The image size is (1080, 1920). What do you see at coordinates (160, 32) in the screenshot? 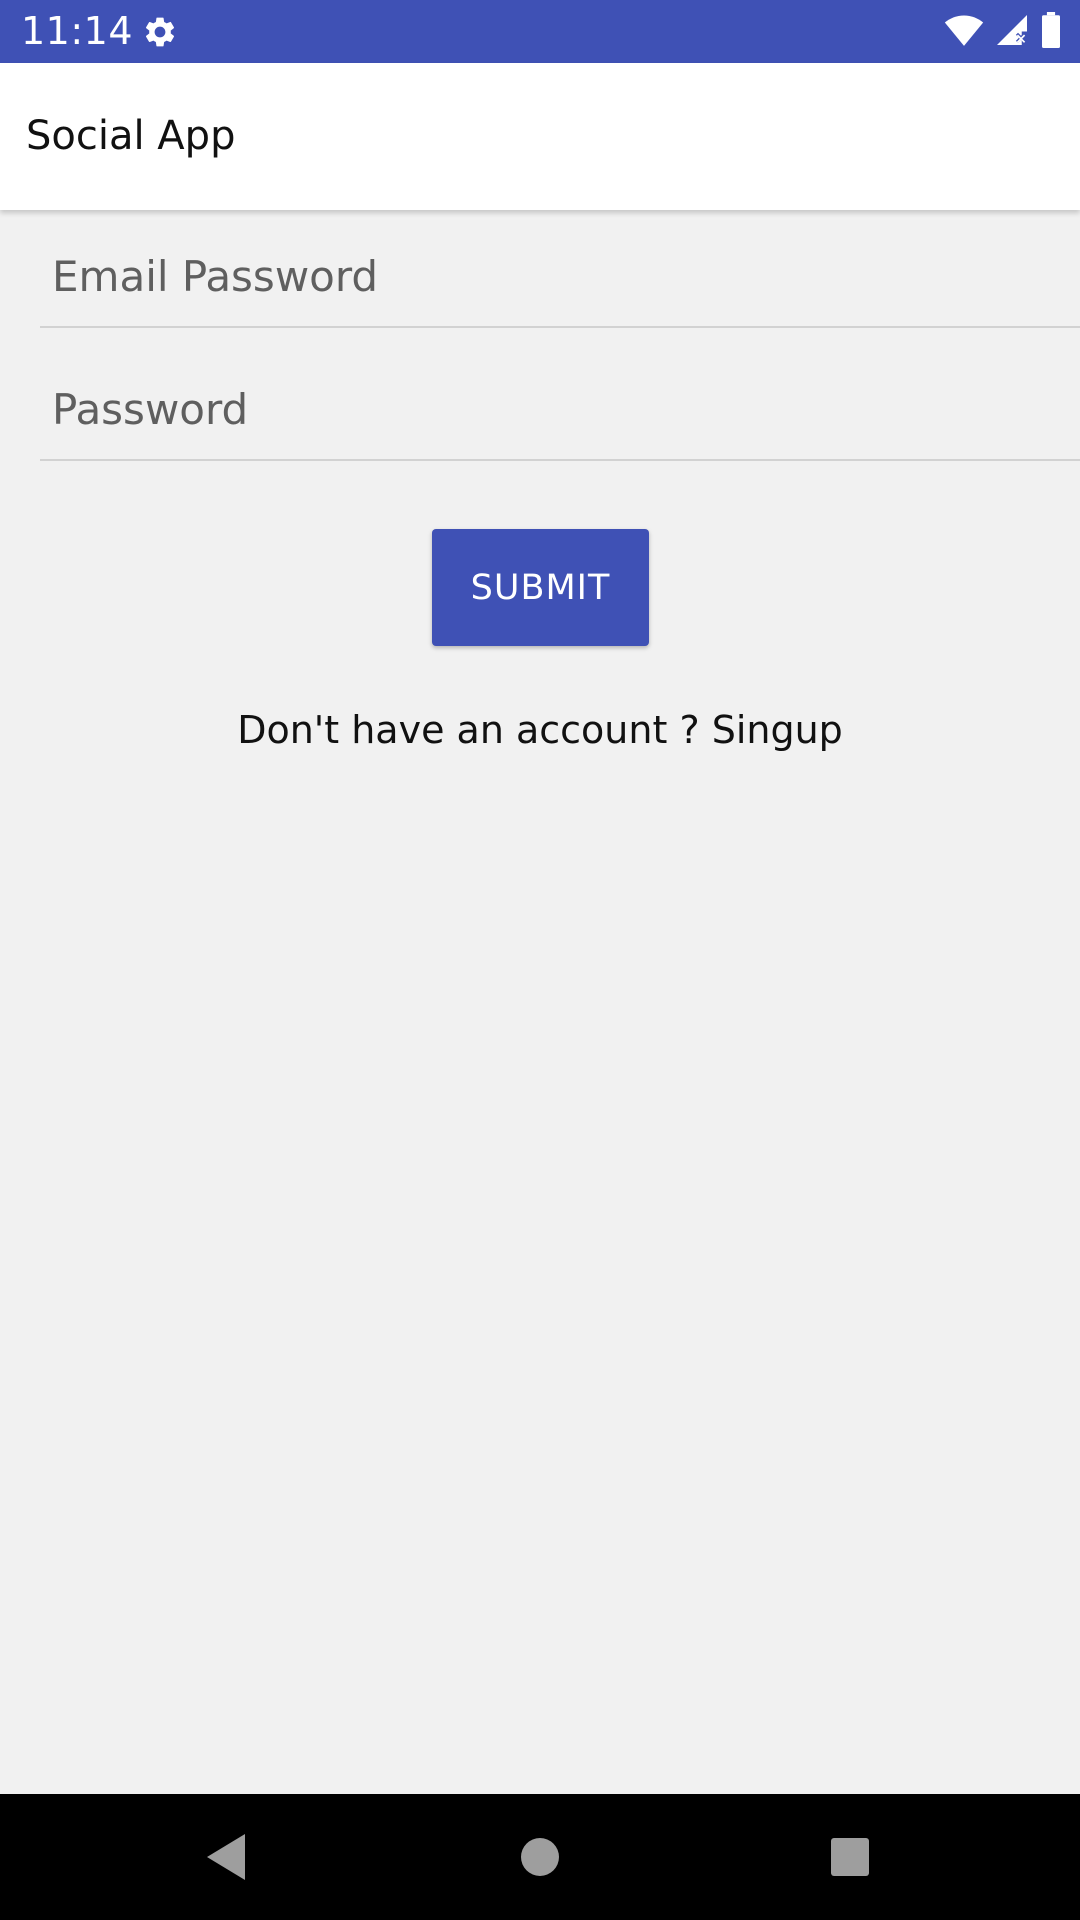
I see `gear-icon` at bounding box center [160, 32].